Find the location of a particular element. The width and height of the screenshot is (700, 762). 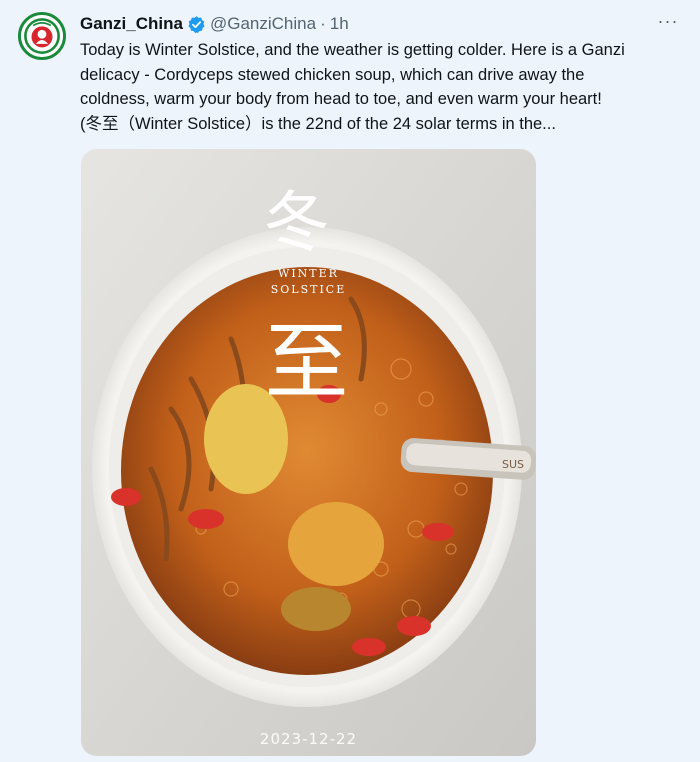

image-date: 2023-12-22 is located at coordinates (308, 739).